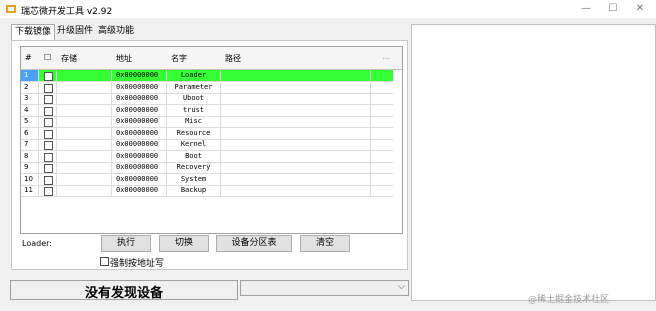 This screenshot has width=656, height=311. Describe the element at coordinates (194, 167) in the screenshot. I see `row-name: Recovery` at that location.